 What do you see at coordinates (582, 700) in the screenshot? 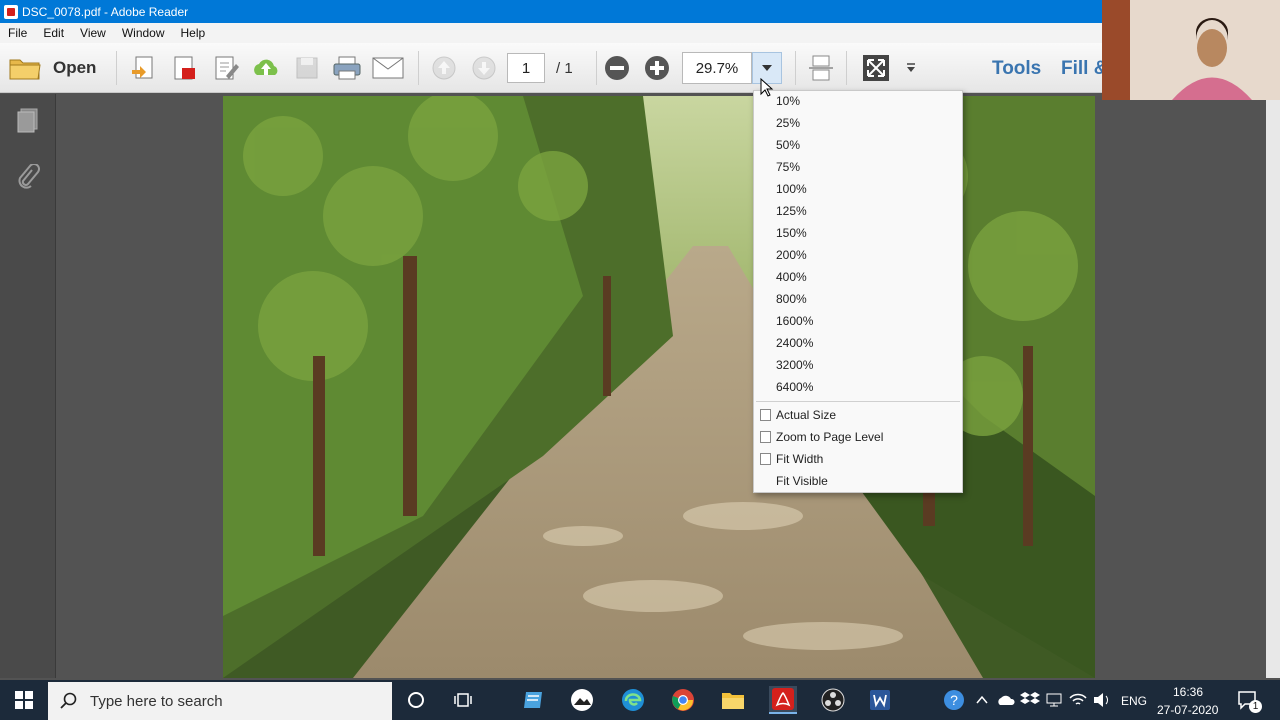
I see `photos-app-icon` at bounding box center [582, 700].